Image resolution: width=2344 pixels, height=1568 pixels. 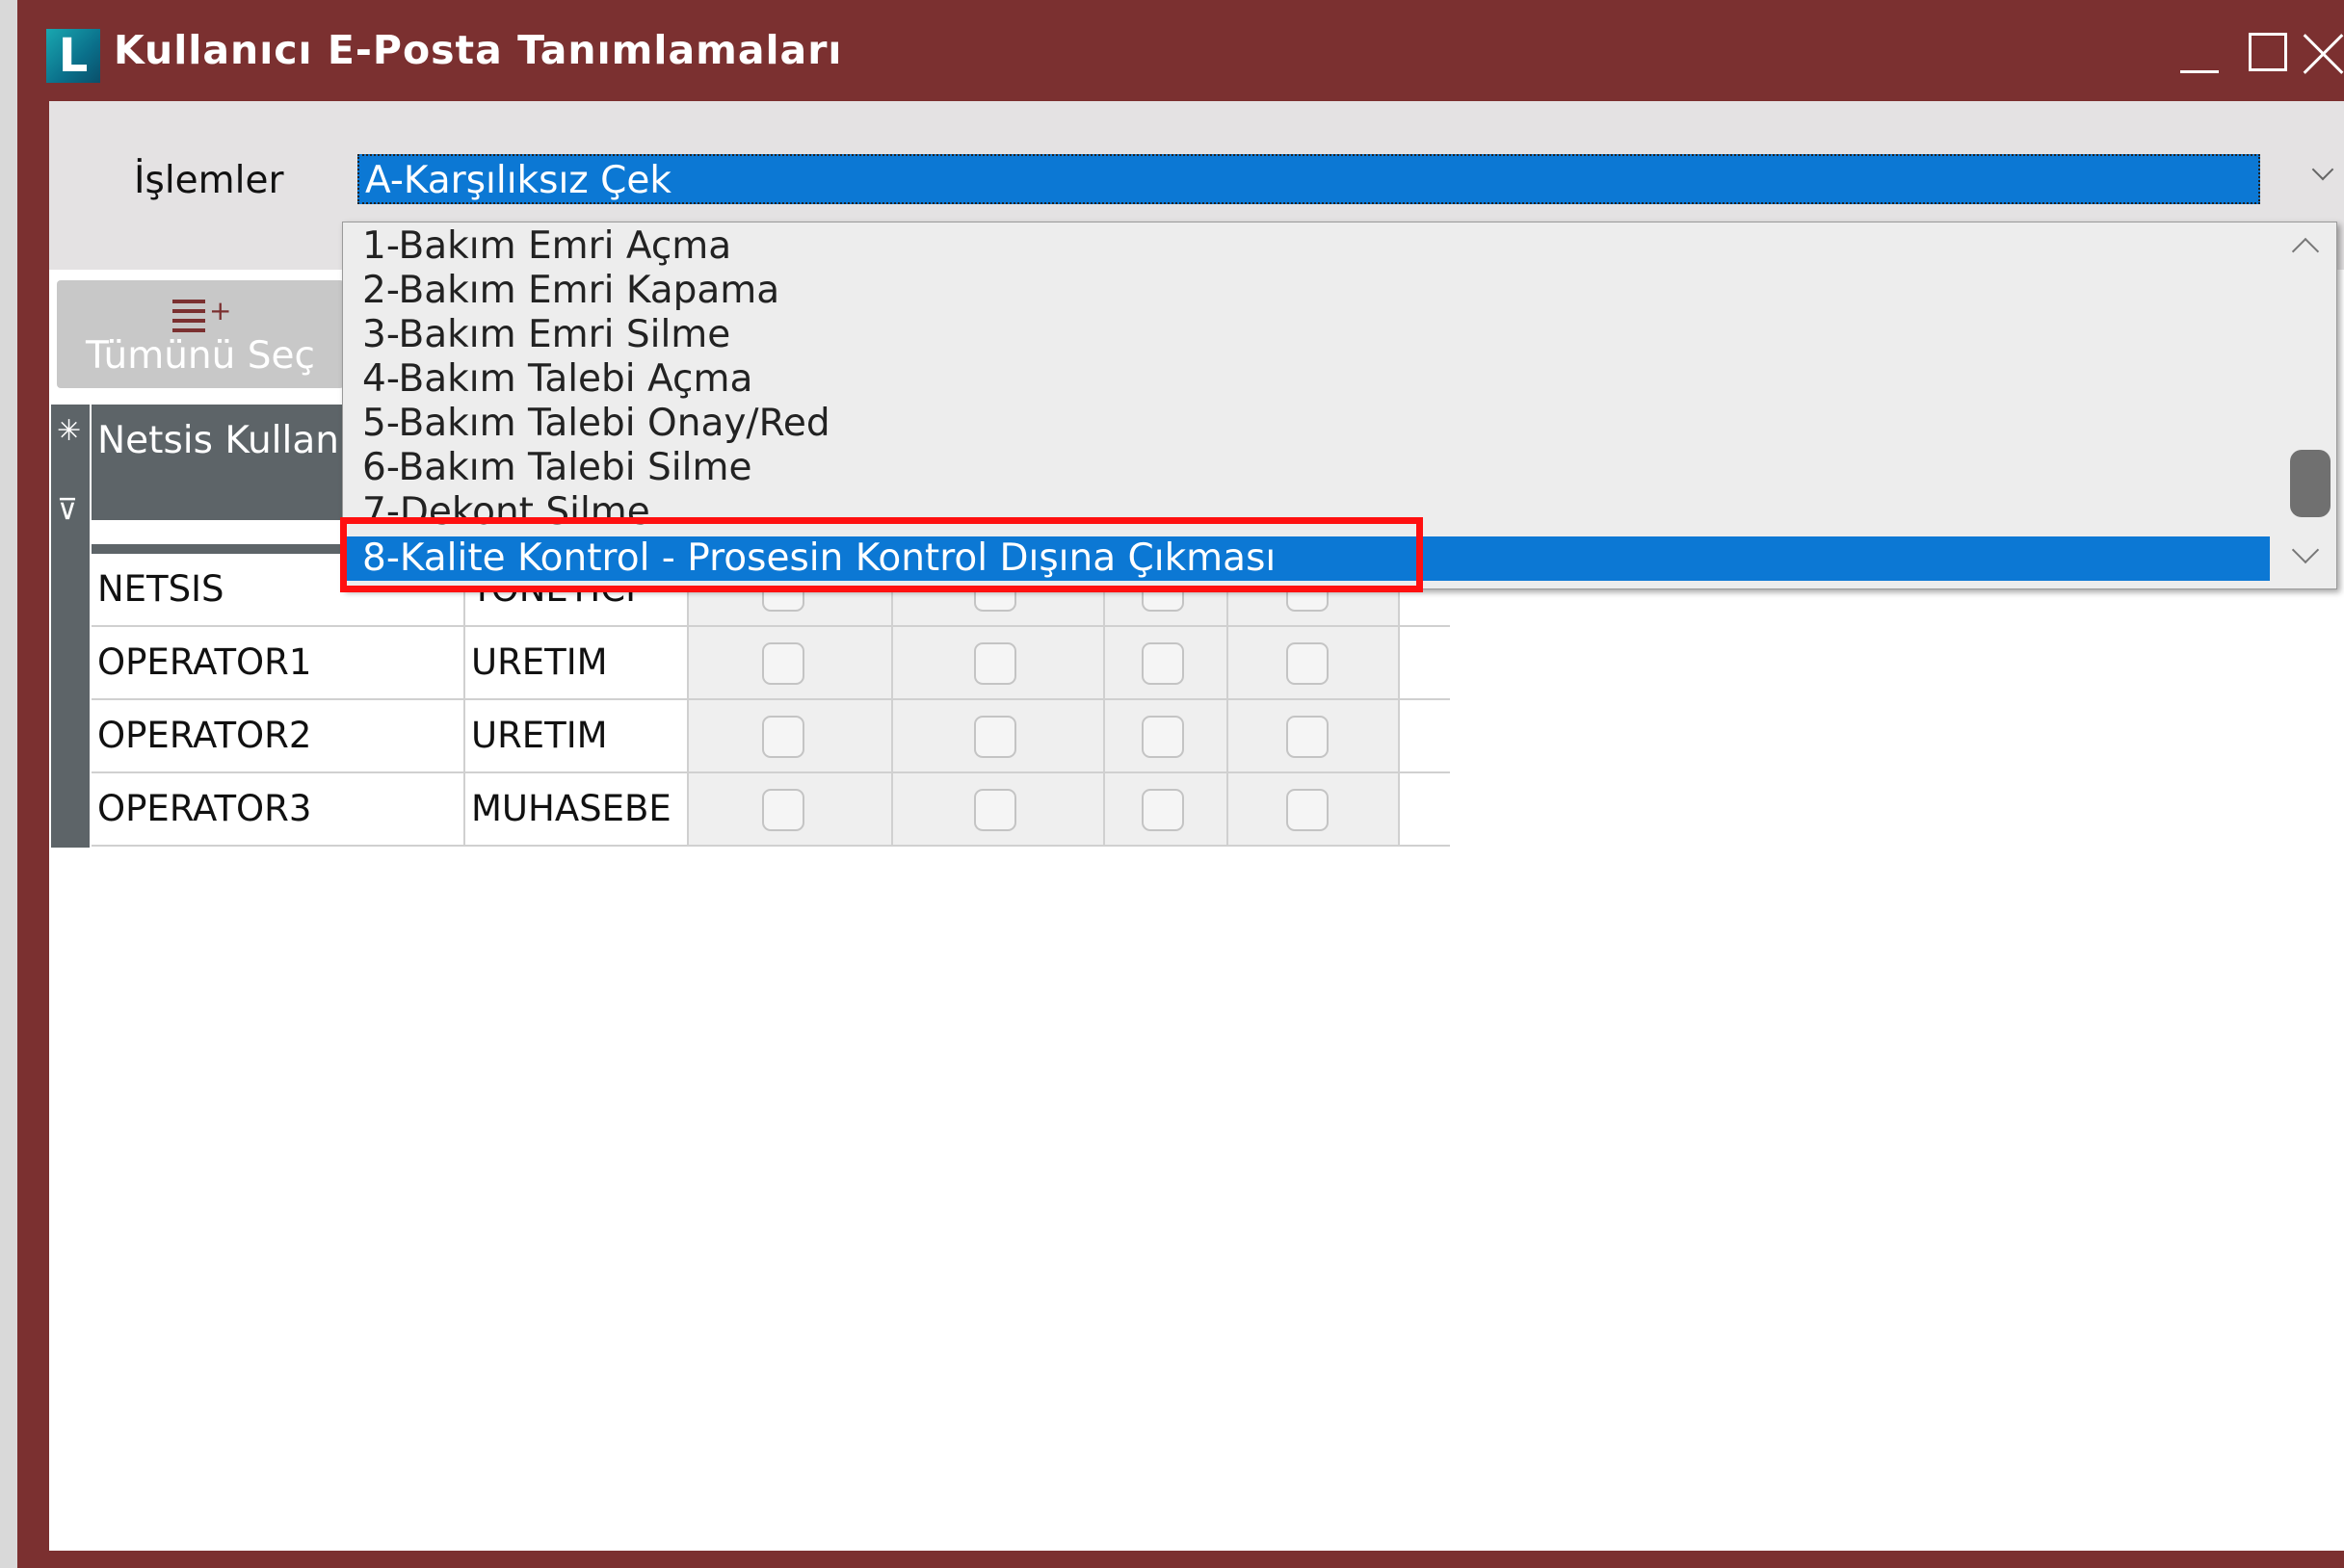 What do you see at coordinates (278, 662) in the screenshot?
I see `user-cell: OPERATOR1` at bounding box center [278, 662].